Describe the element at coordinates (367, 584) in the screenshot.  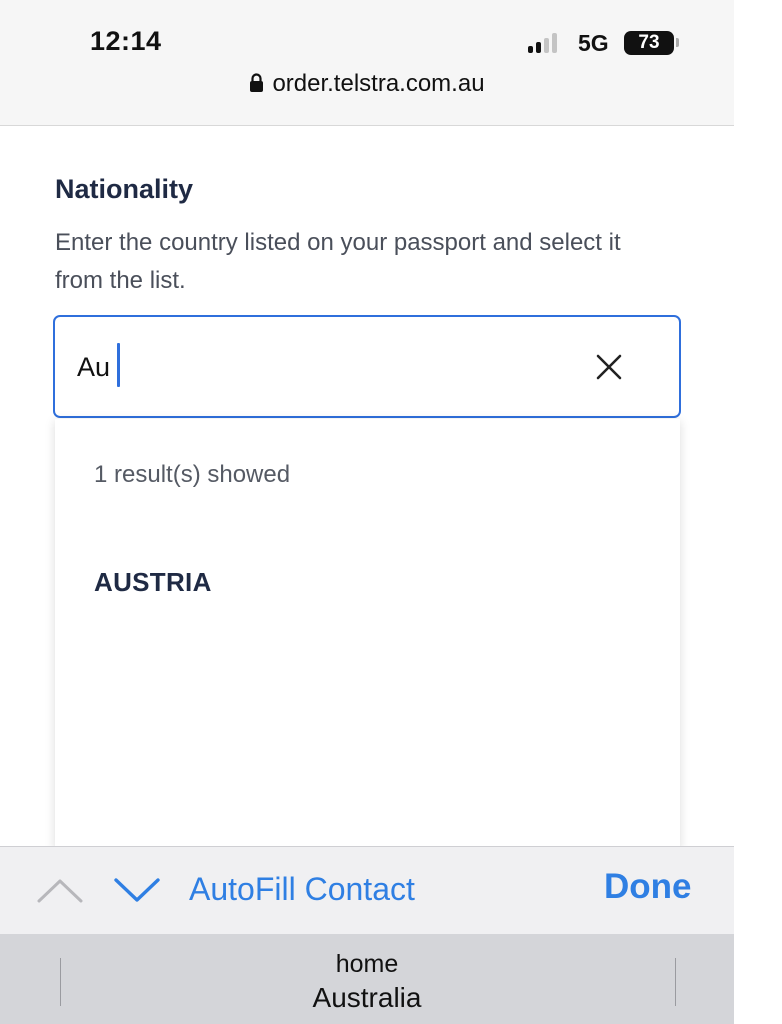
I see `option-austria: AUSTRIA` at that location.